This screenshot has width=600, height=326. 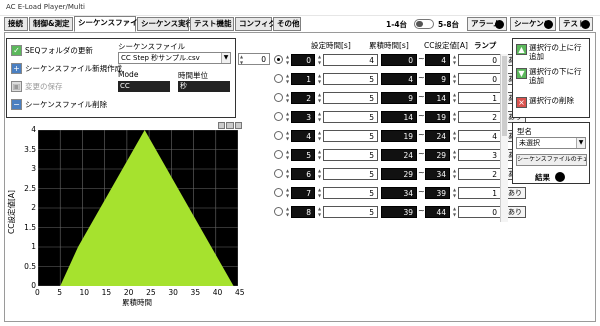 What do you see at coordinates (303, 136) in the screenshot?
I see `row-index: 4` at bounding box center [303, 136].